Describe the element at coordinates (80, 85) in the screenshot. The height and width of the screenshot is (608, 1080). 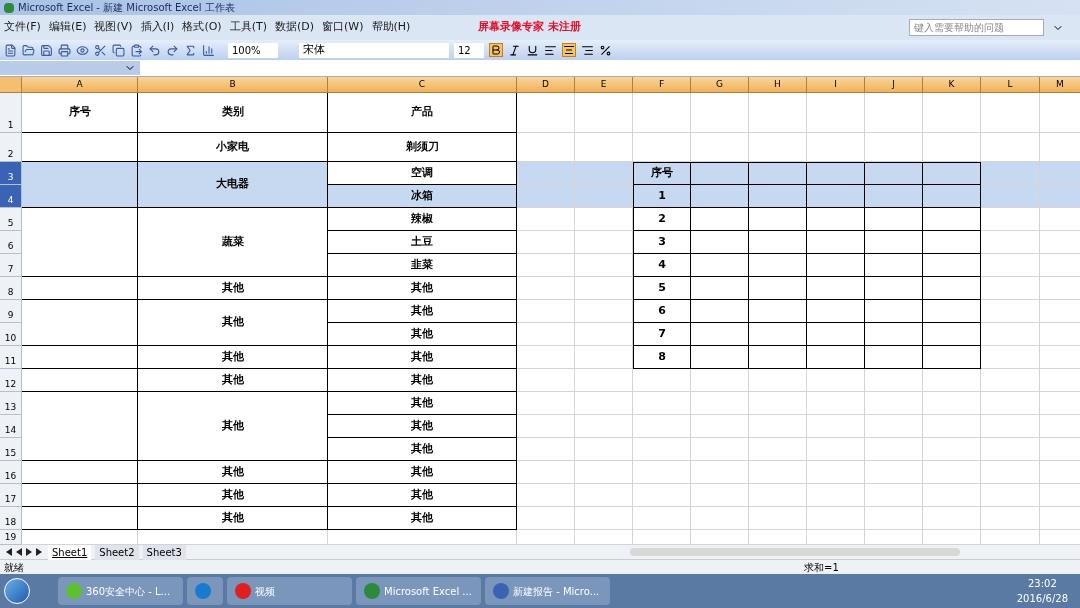
I see `column-header: A` at that location.